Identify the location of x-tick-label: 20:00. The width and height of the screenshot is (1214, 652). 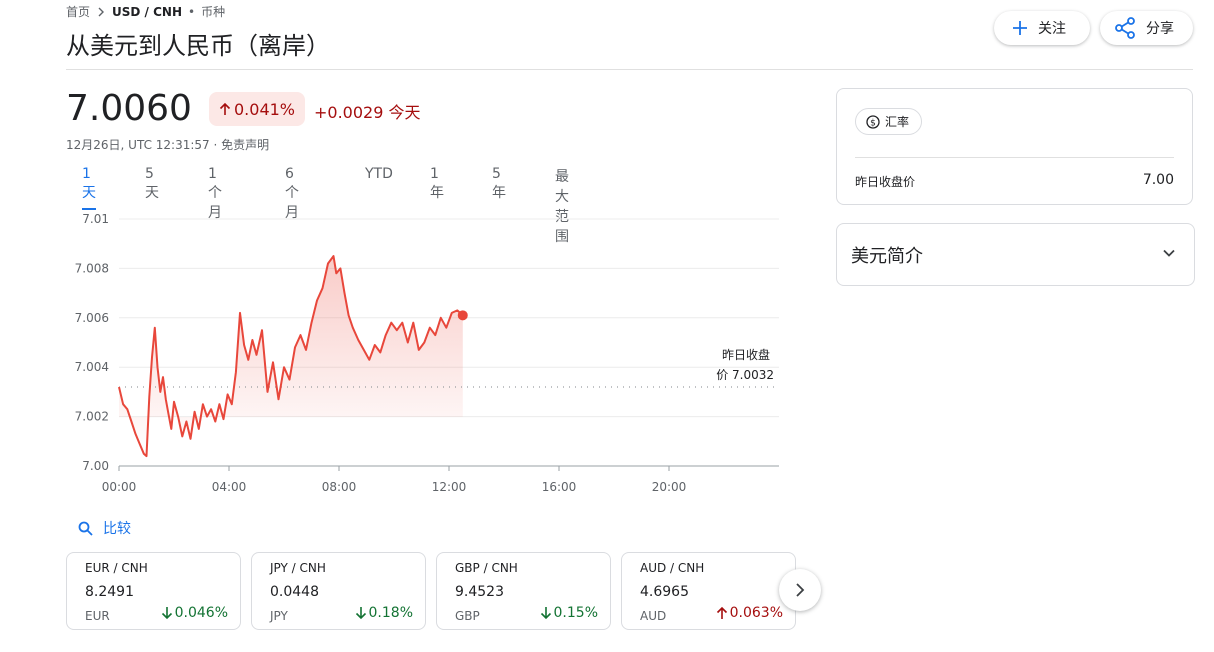
(669, 487).